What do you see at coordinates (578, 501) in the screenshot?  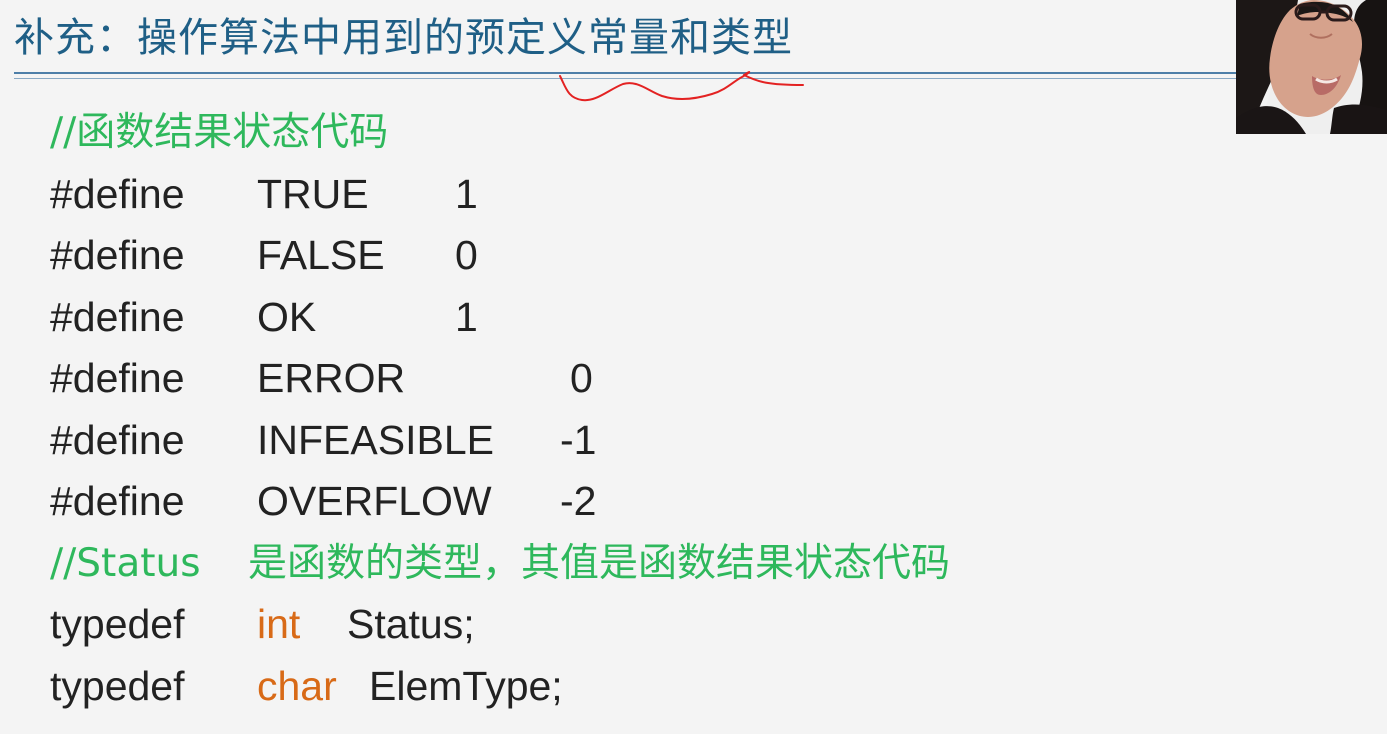 I see `define-value: -2` at bounding box center [578, 501].